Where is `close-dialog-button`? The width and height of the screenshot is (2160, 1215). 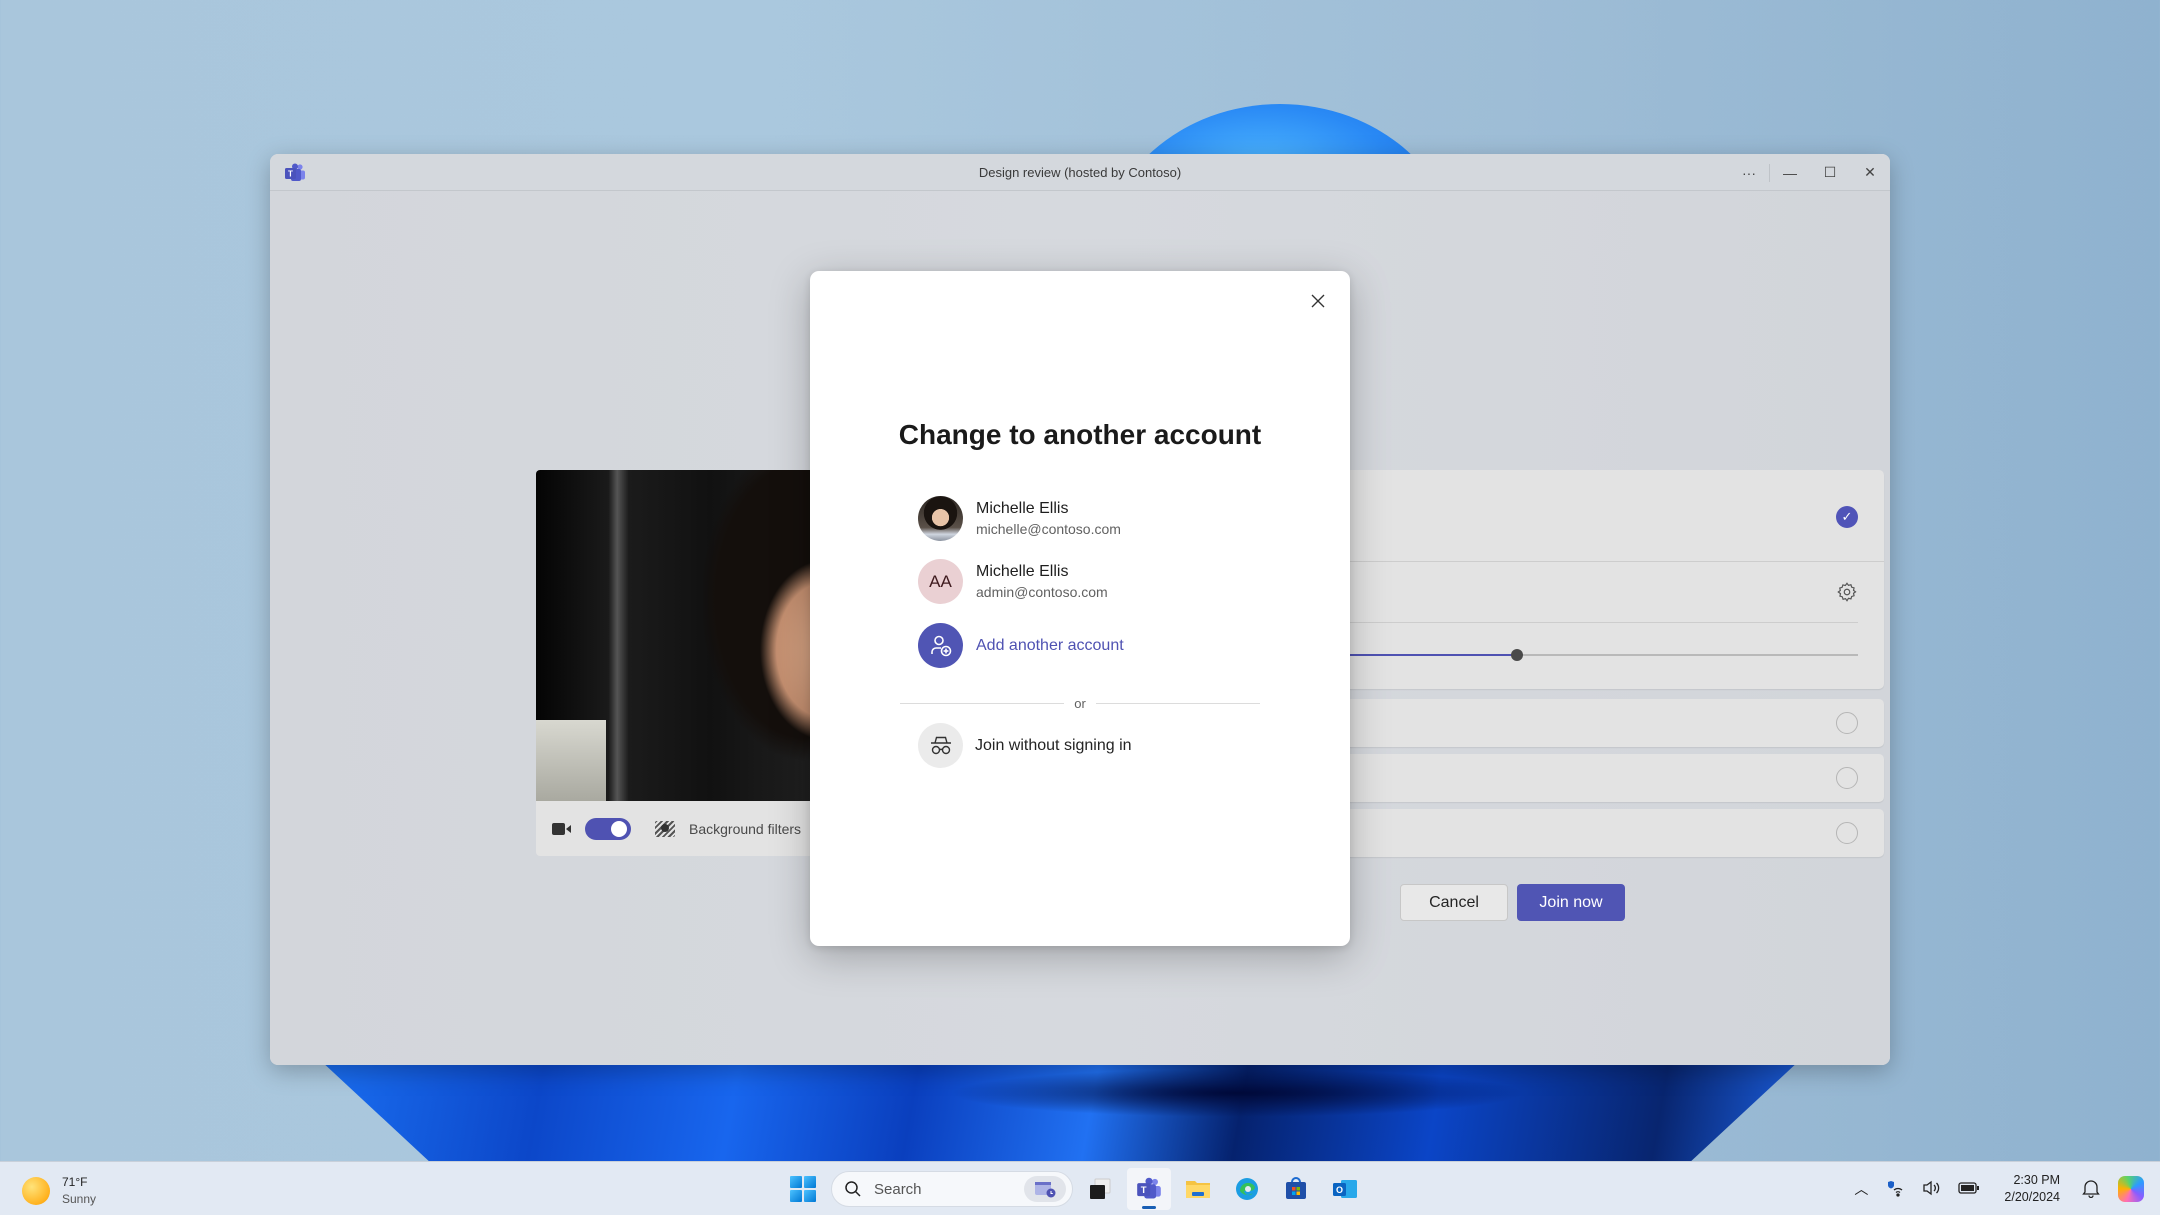 close-dialog-button is located at coordinates (1318, 301).